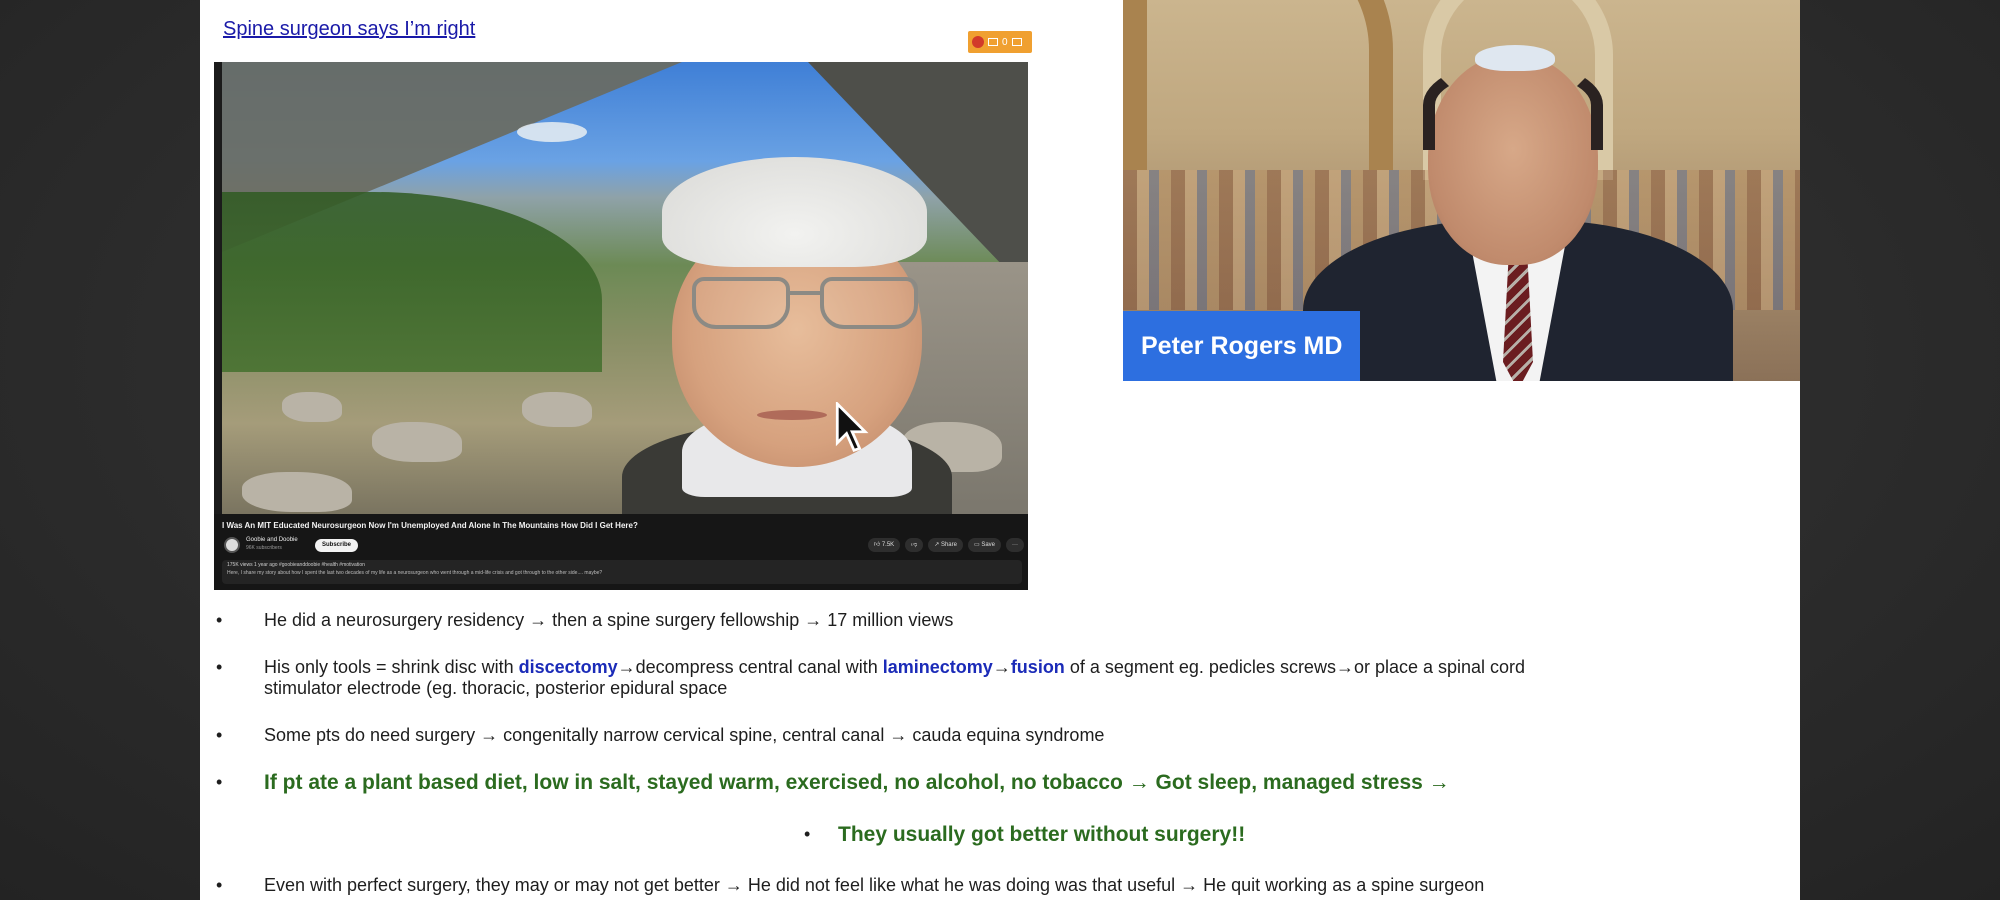  Describe the element at coordinates (750, 667) in the screenshot. I see `bullet-text-part: →decompress central canal with` at that location.